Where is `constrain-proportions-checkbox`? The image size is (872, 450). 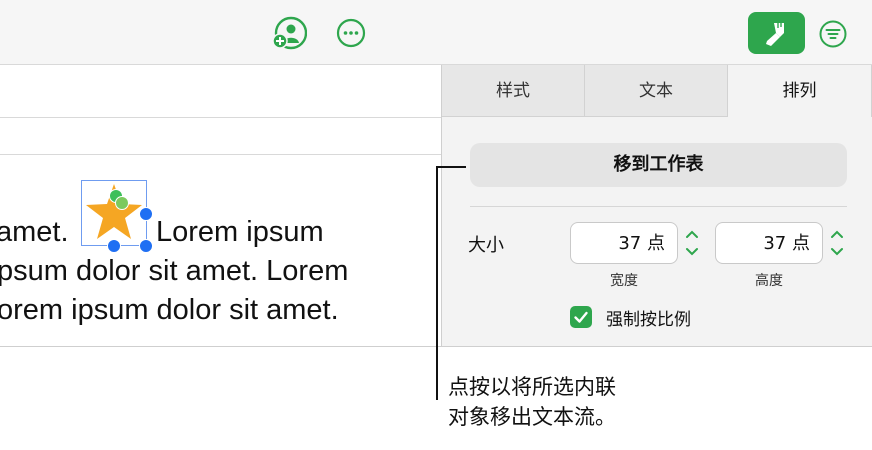 constrain-proportions-checkbox is located at coordinates (581, 317).